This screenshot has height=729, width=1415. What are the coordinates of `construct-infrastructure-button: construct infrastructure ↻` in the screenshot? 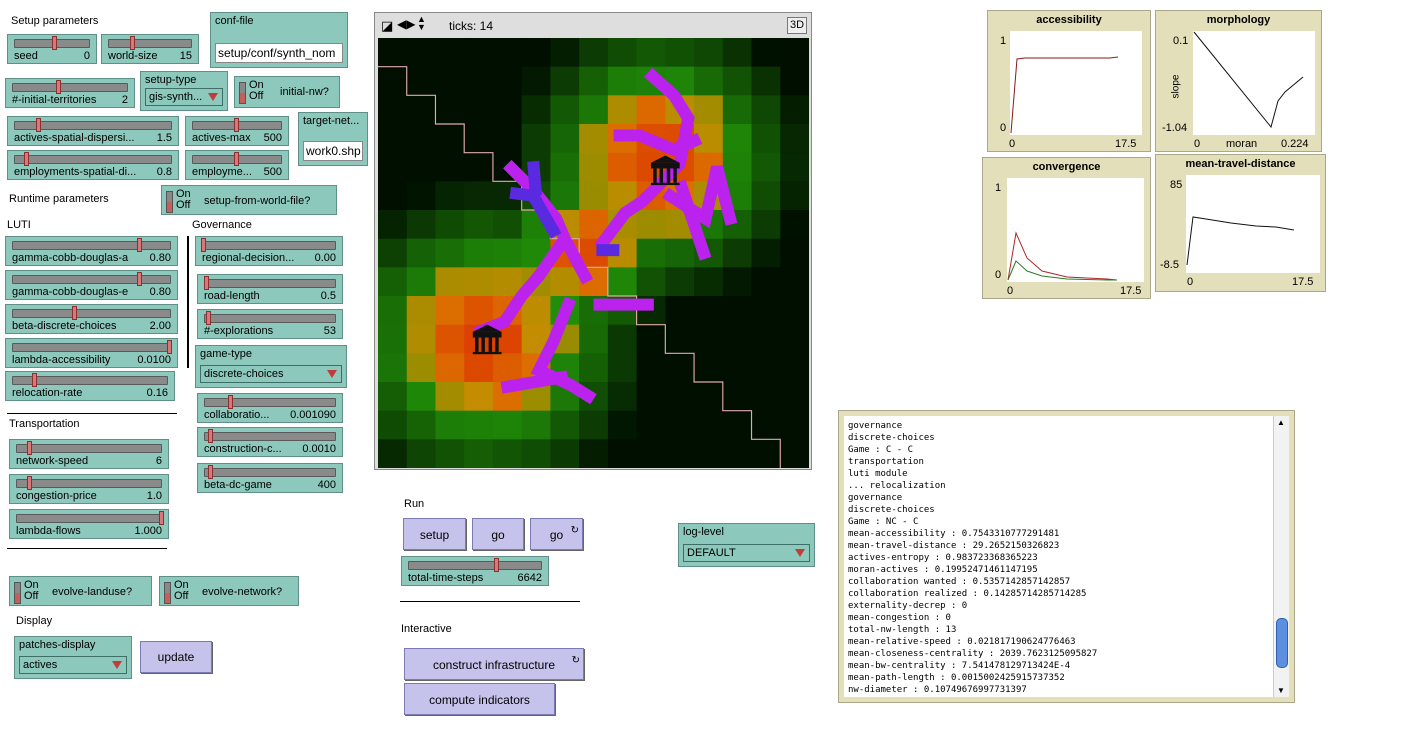 It's located at (494, 664).